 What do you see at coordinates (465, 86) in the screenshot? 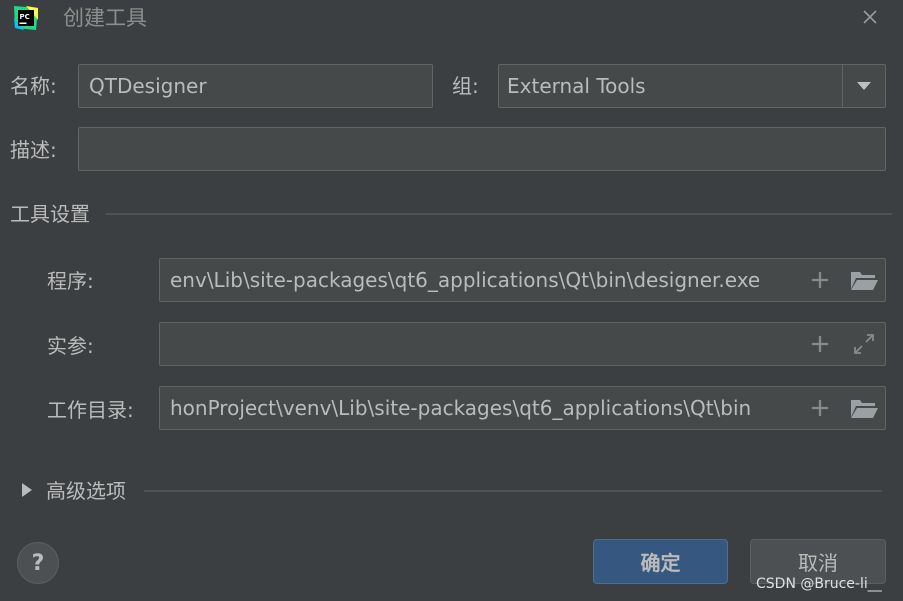
I see `group-label: 组:` at bounding box center [465, 86].